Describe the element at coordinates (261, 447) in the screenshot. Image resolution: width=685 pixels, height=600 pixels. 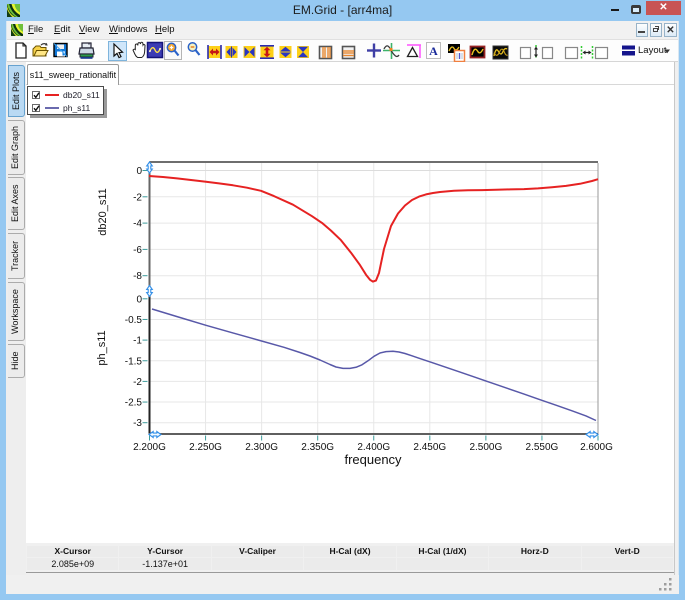
I see `svg-text: 2.300G` at that location.